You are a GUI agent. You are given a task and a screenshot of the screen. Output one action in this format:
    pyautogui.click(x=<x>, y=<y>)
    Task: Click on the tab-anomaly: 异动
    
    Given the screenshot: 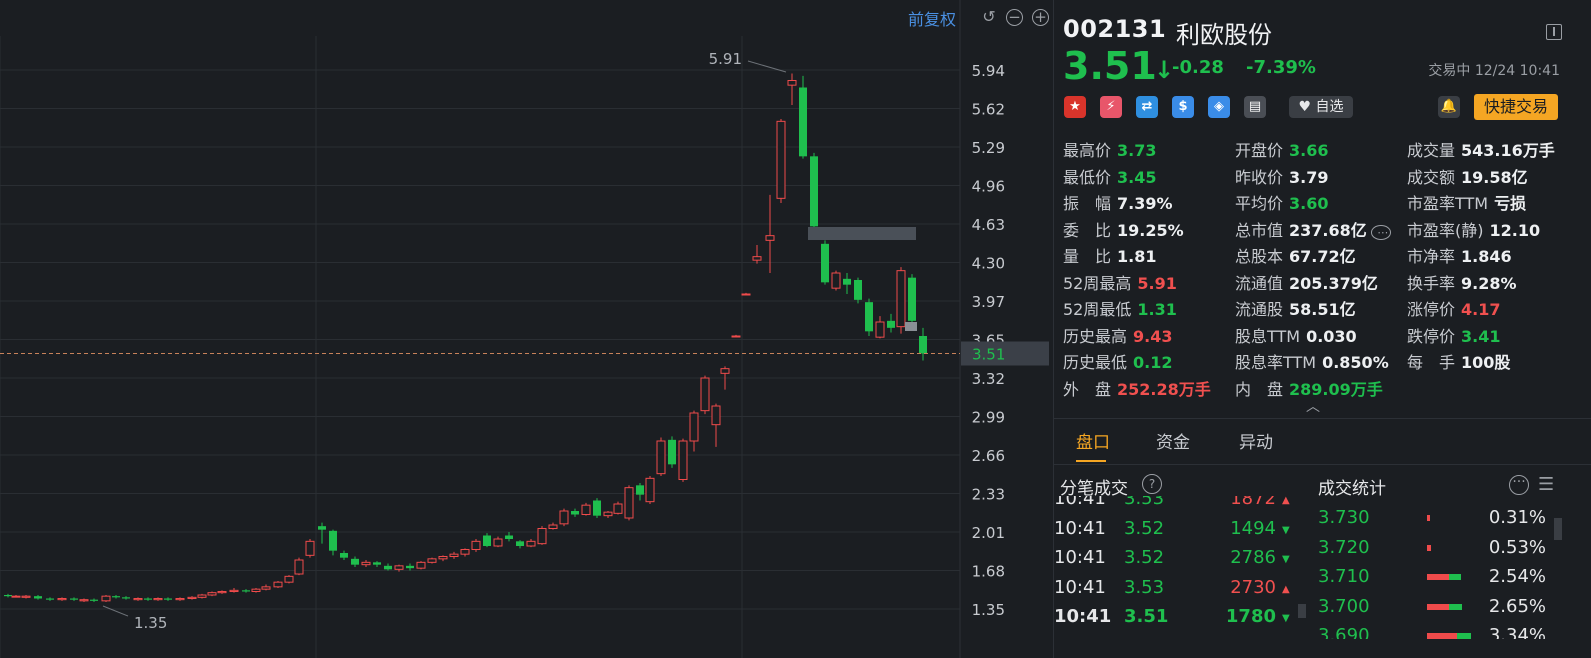 What is the action you would take?
    pyautogui.click(x=1256, y=440)
    